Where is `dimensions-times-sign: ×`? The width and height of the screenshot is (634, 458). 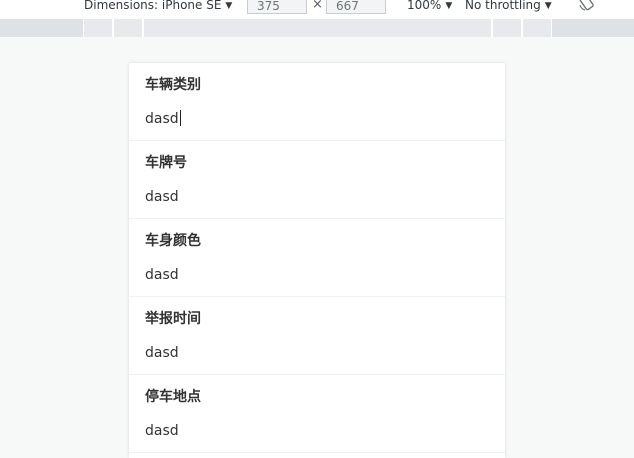 dimensions-times-sign: × is located at coordinates (317, 6).